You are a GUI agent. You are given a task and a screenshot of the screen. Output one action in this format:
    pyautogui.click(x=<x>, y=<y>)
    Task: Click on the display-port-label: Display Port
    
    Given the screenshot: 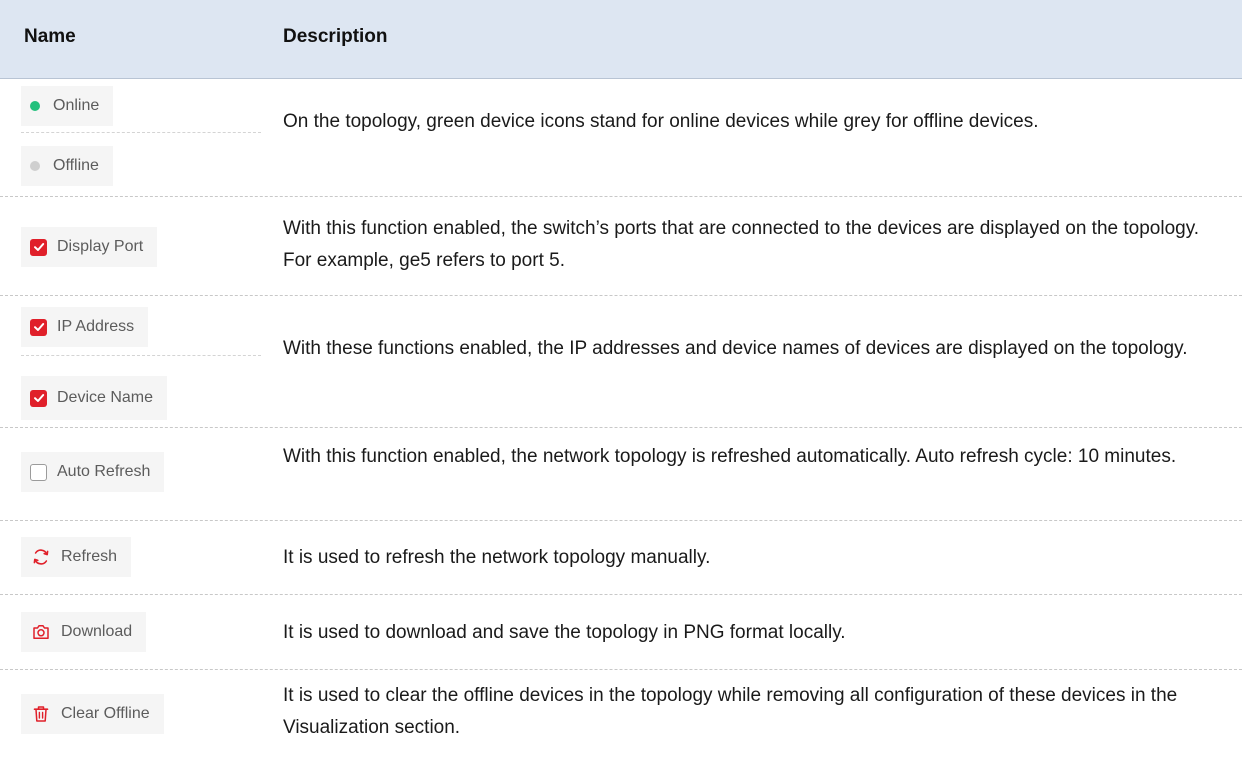 What is the action you would take?
    pyautogui.click(x=100, y=246)
    